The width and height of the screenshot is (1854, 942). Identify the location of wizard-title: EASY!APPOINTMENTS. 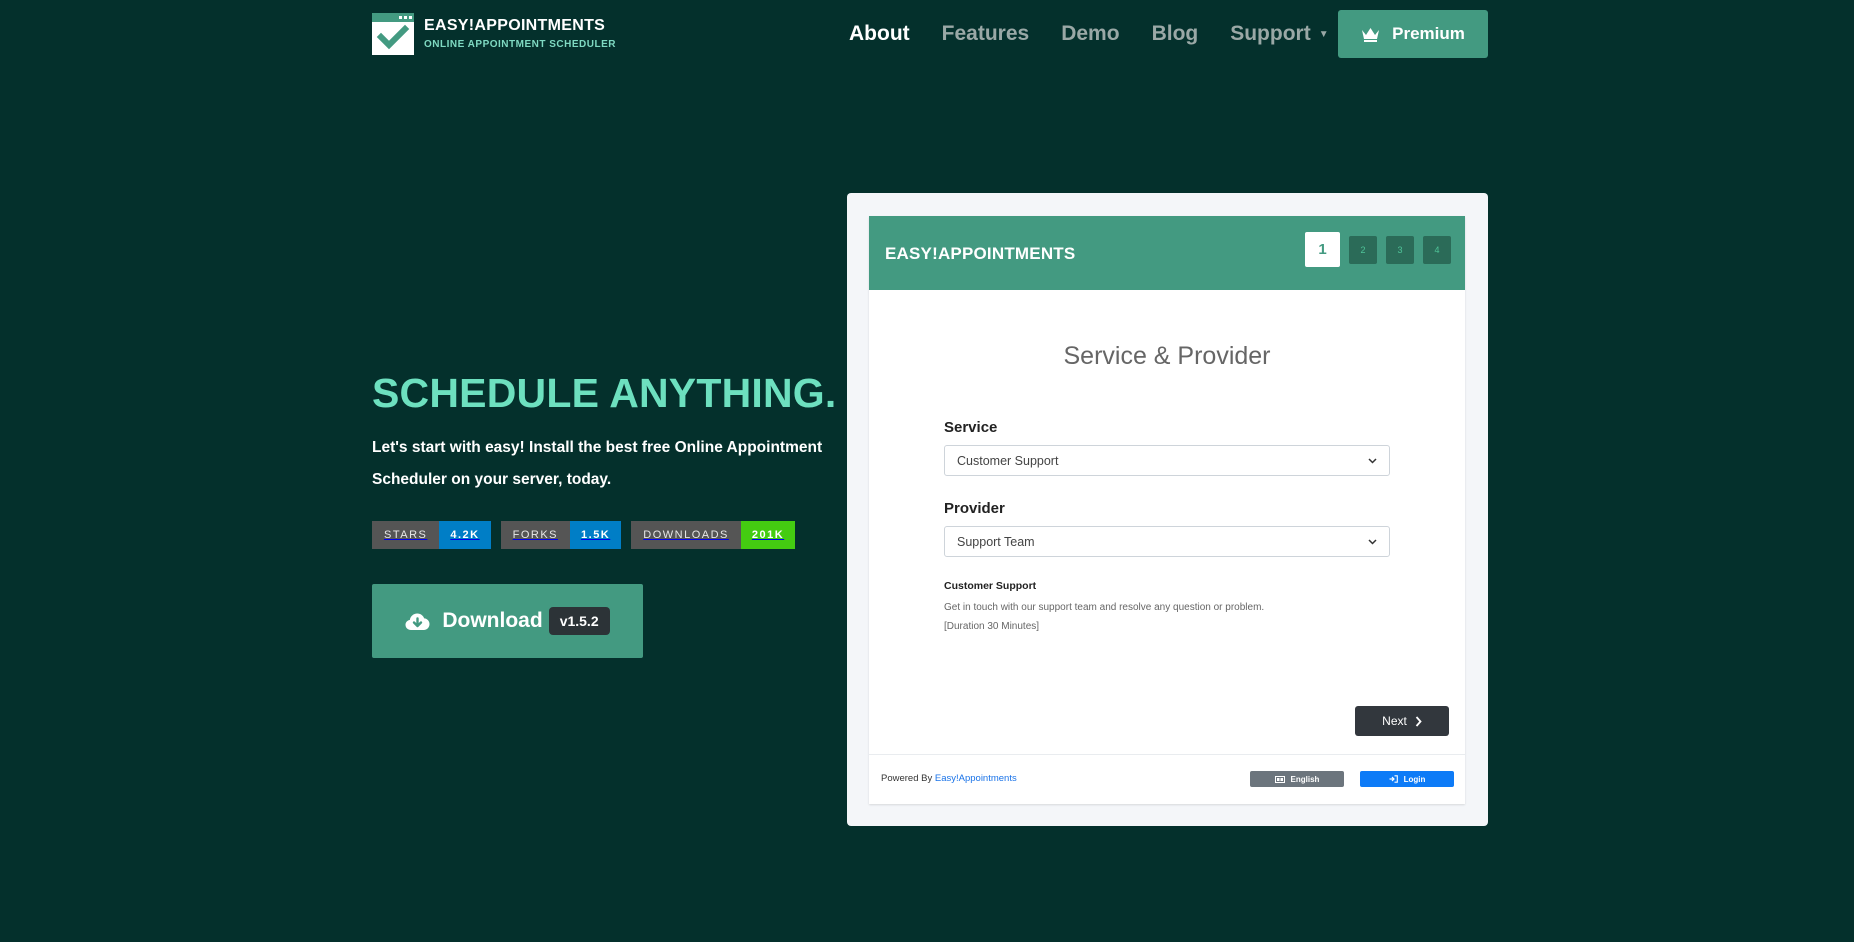
(980, 253).